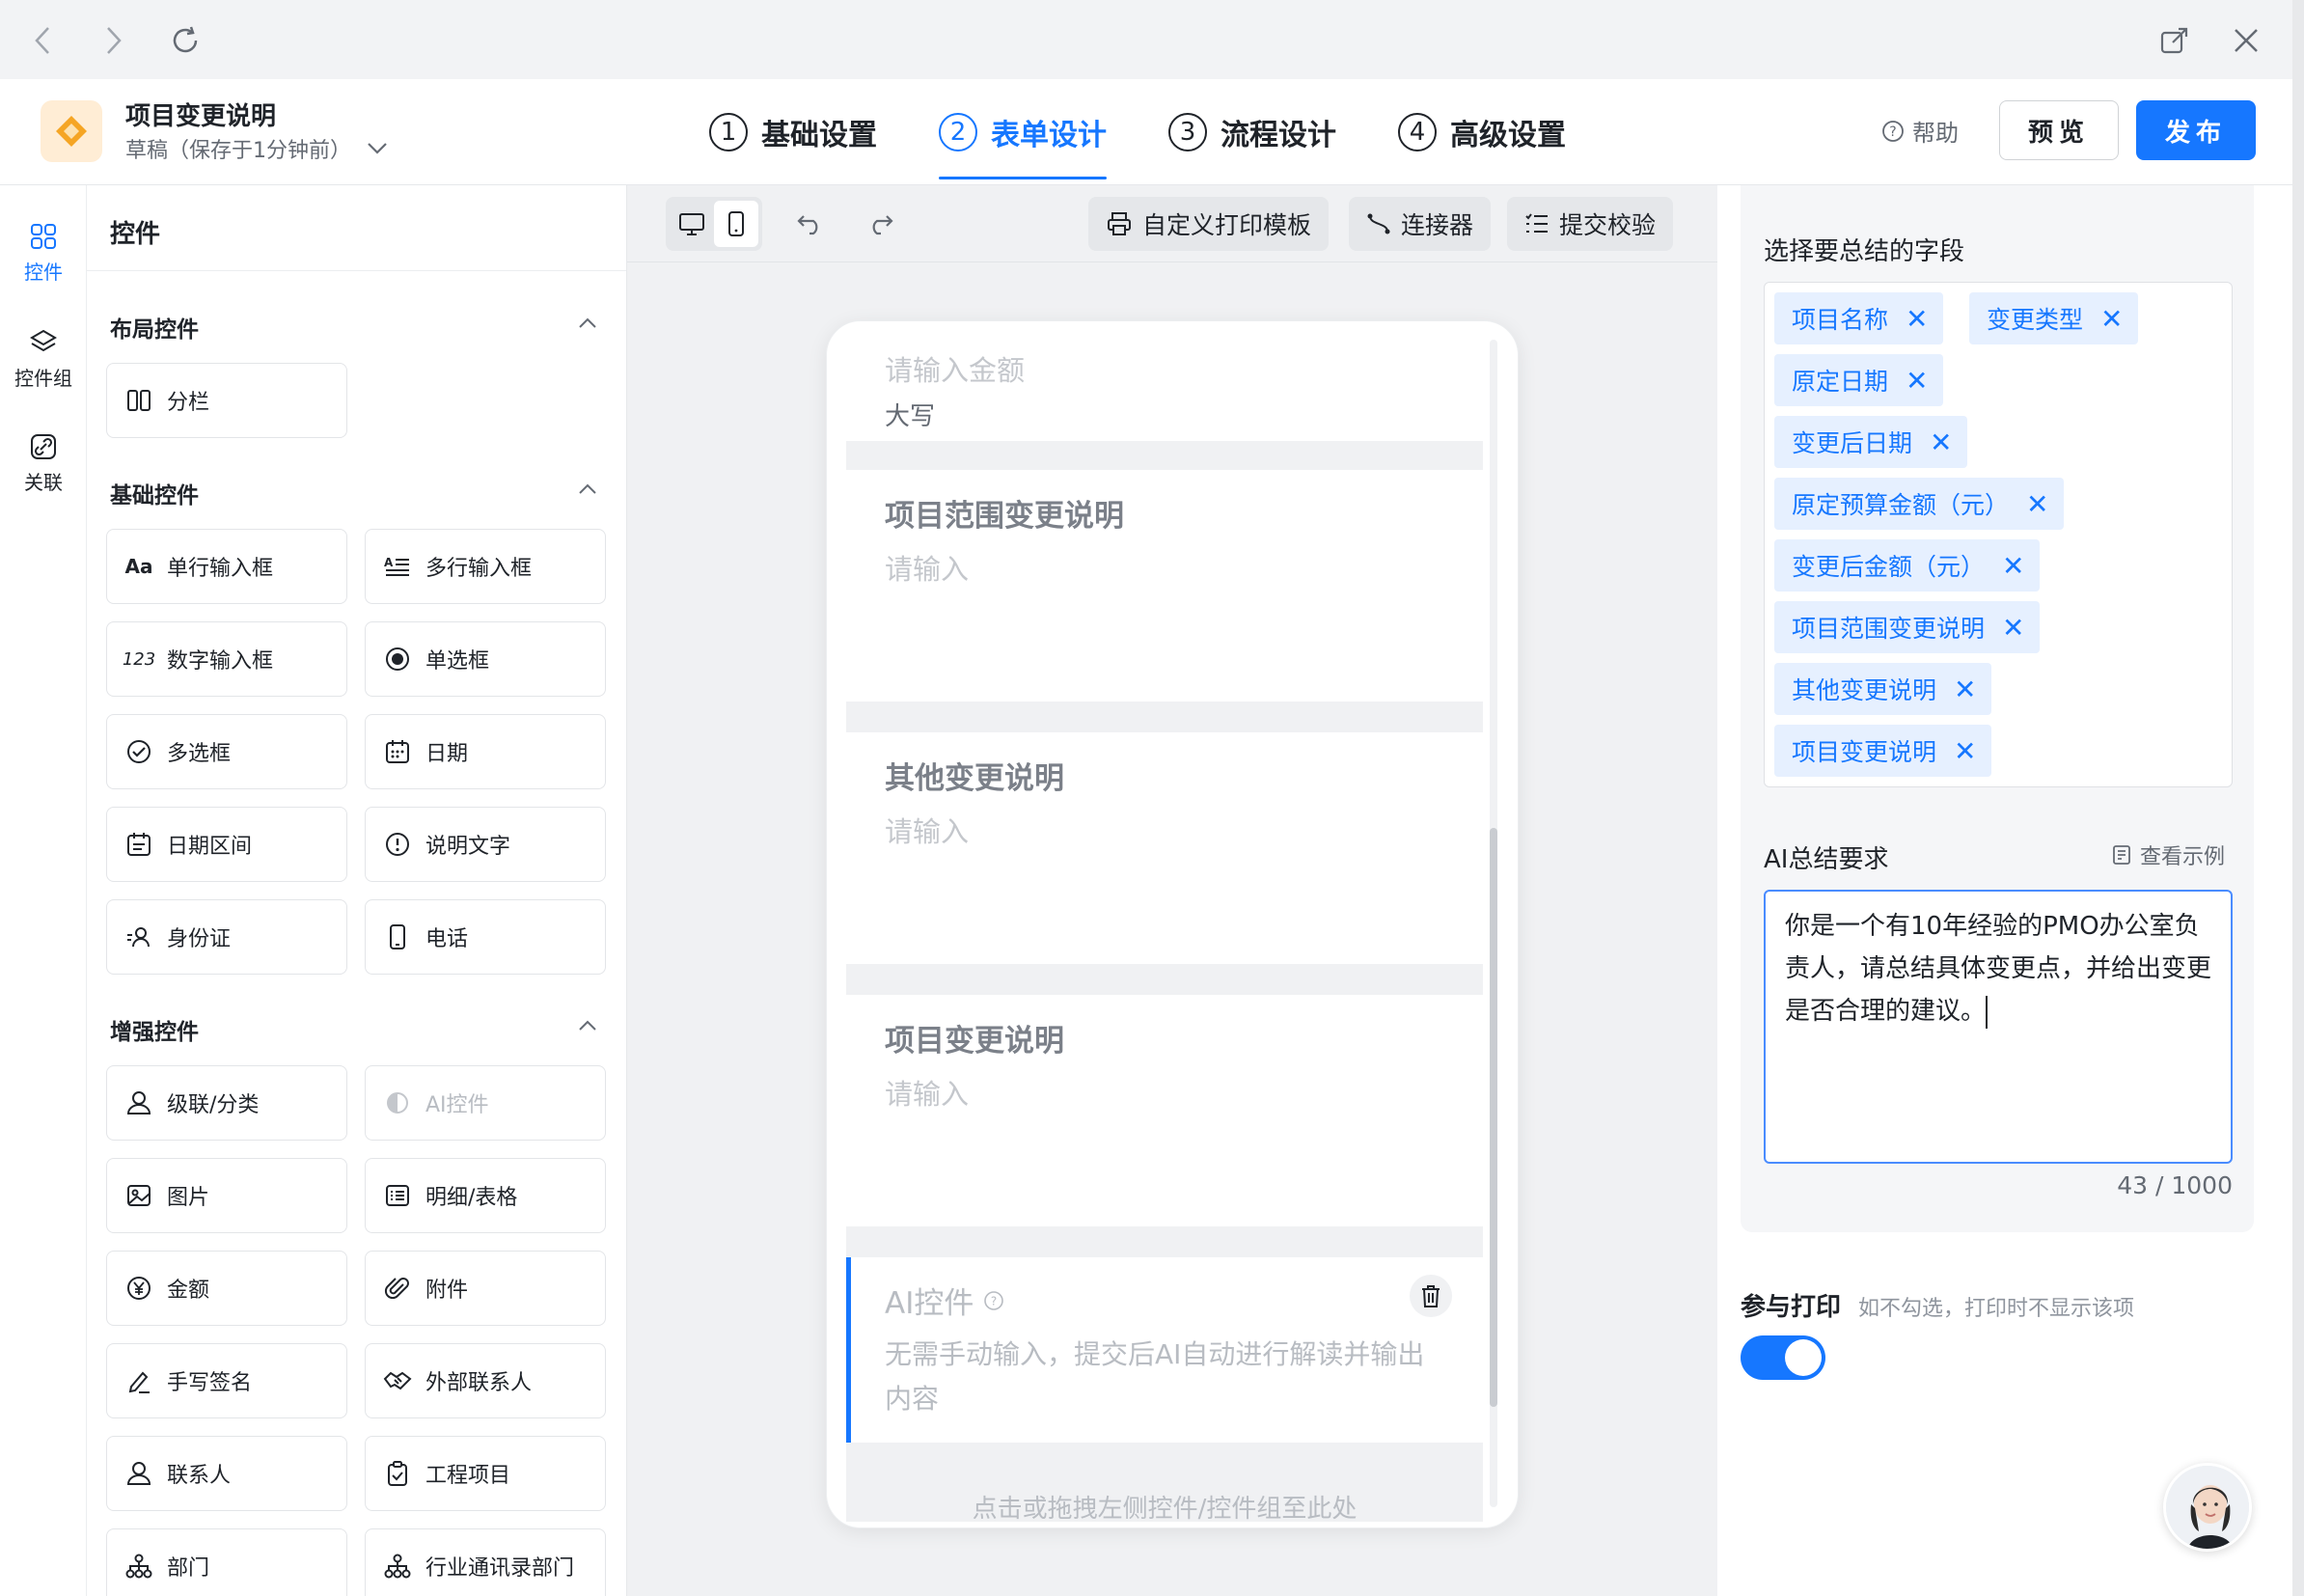 The width and height of the screenshot is (2304, 1596). Describe the element at coordinates (1209, 224) in the screenshot. I see `custom-print-template-button: 自定义打印模板` at that location.